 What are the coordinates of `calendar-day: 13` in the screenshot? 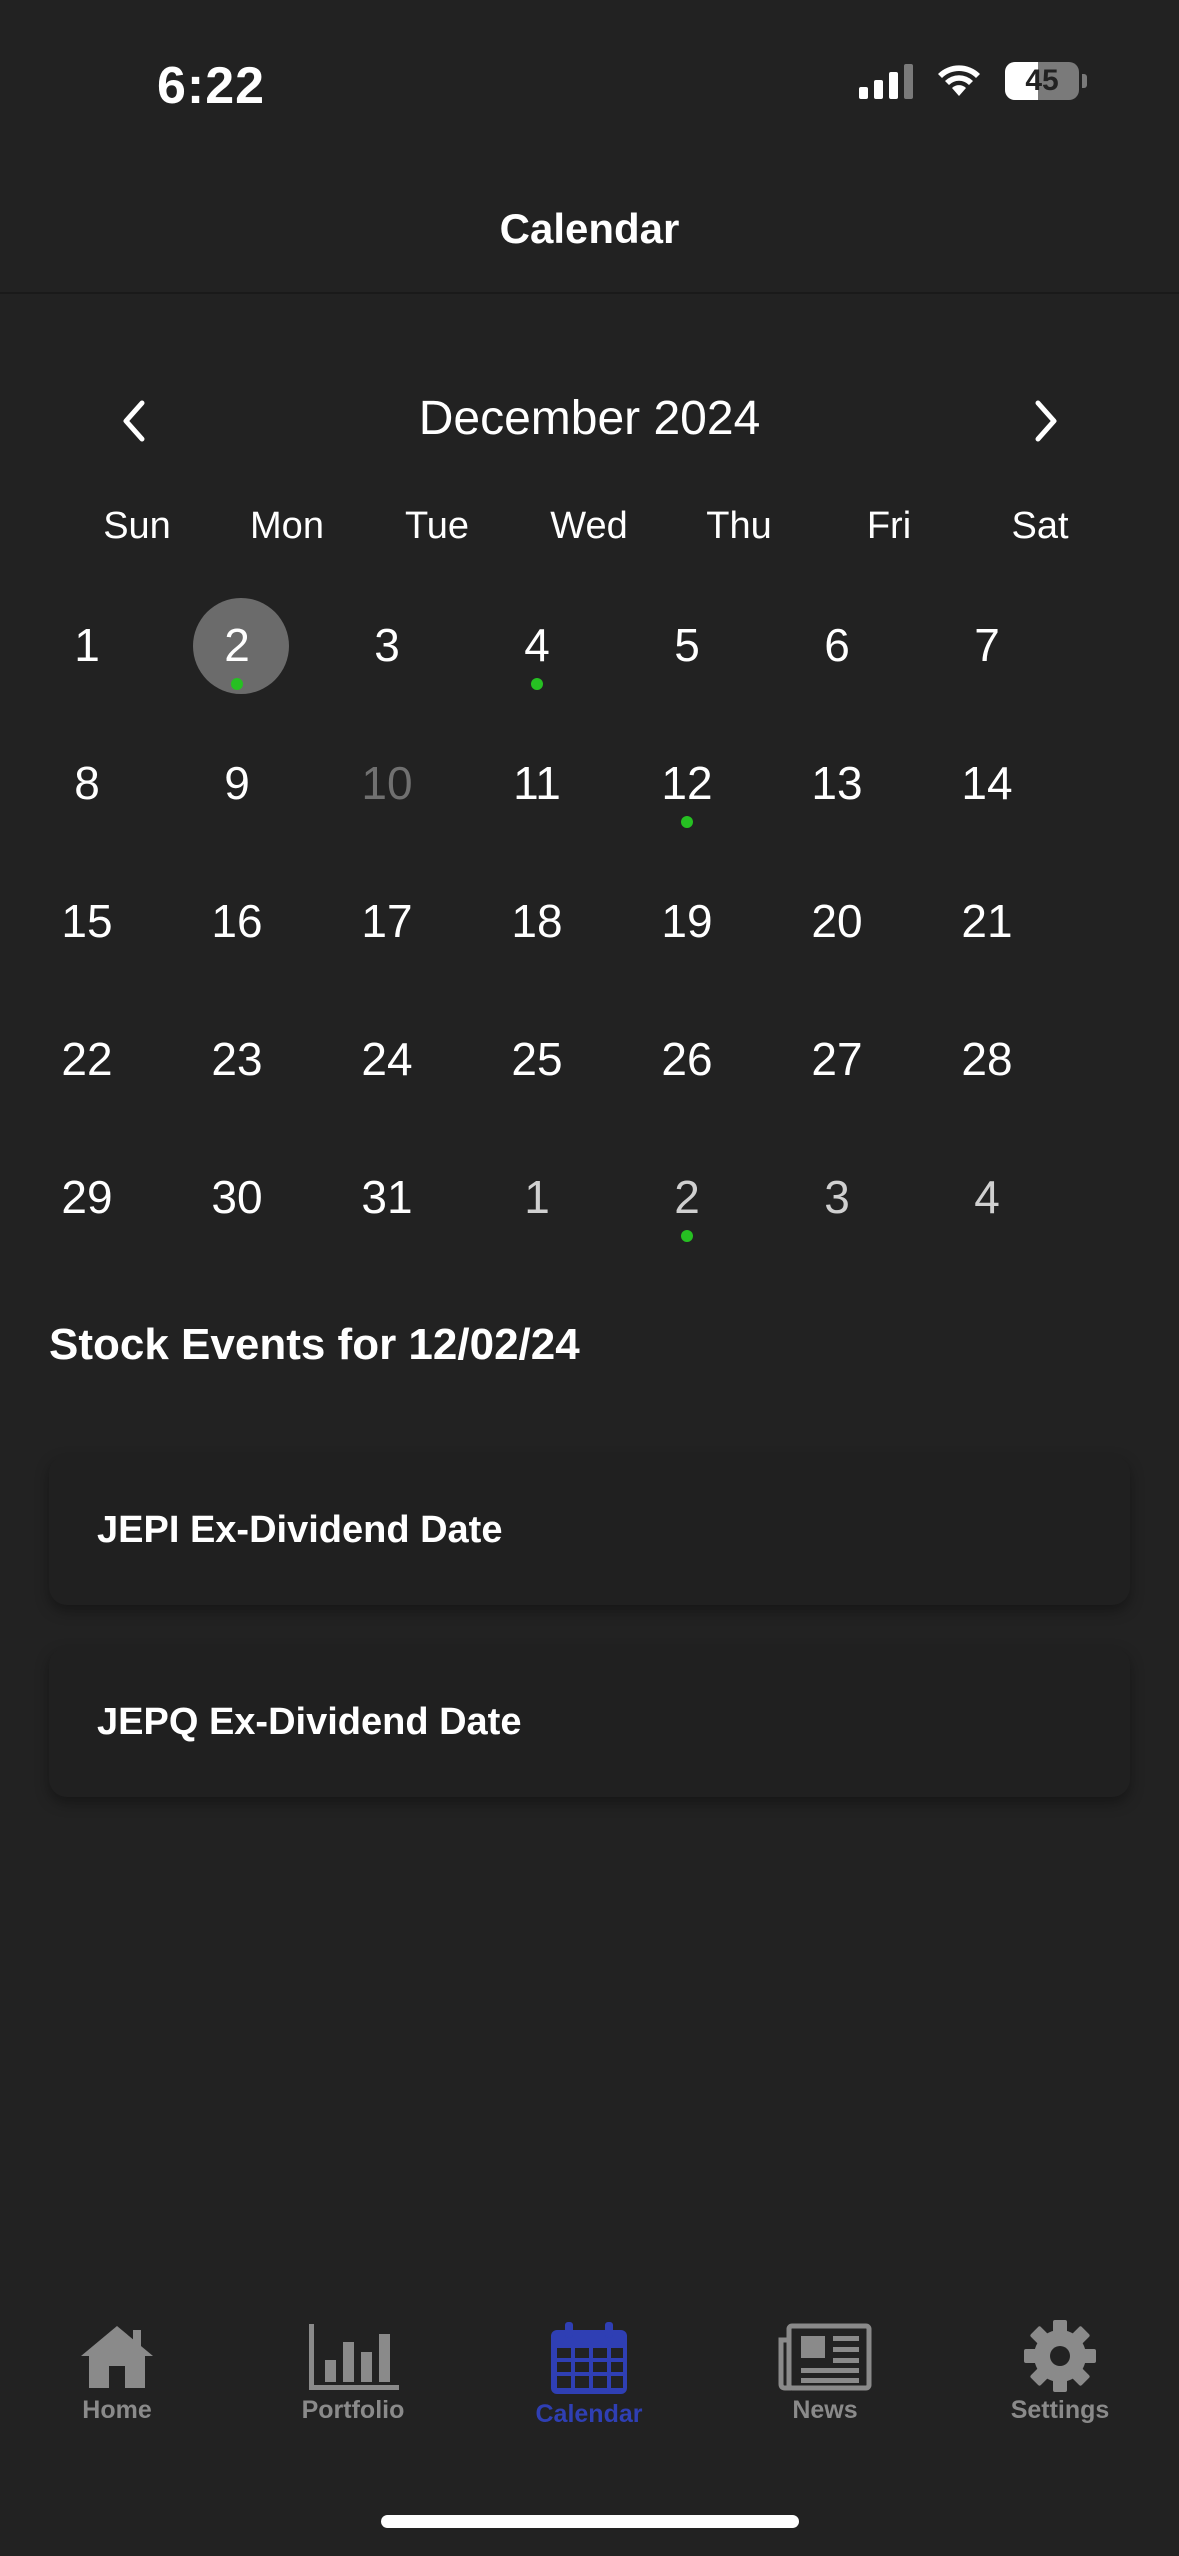 It's located at (837, 783).